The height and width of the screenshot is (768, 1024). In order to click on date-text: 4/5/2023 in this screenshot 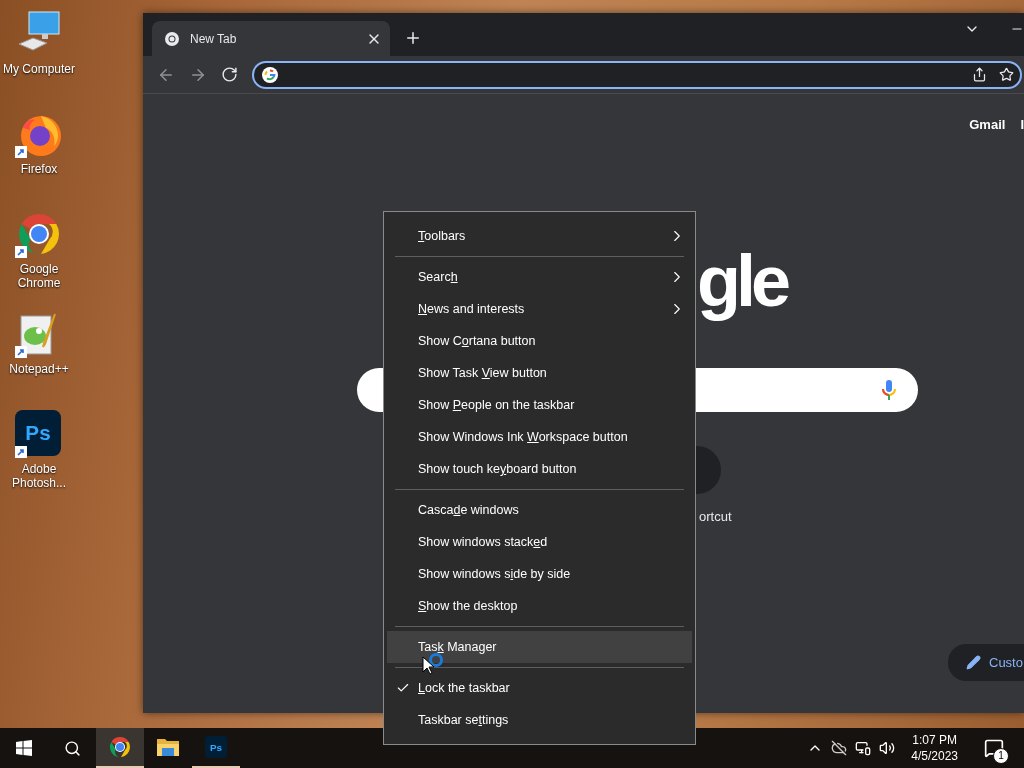, I will do `click(934, 756)`.